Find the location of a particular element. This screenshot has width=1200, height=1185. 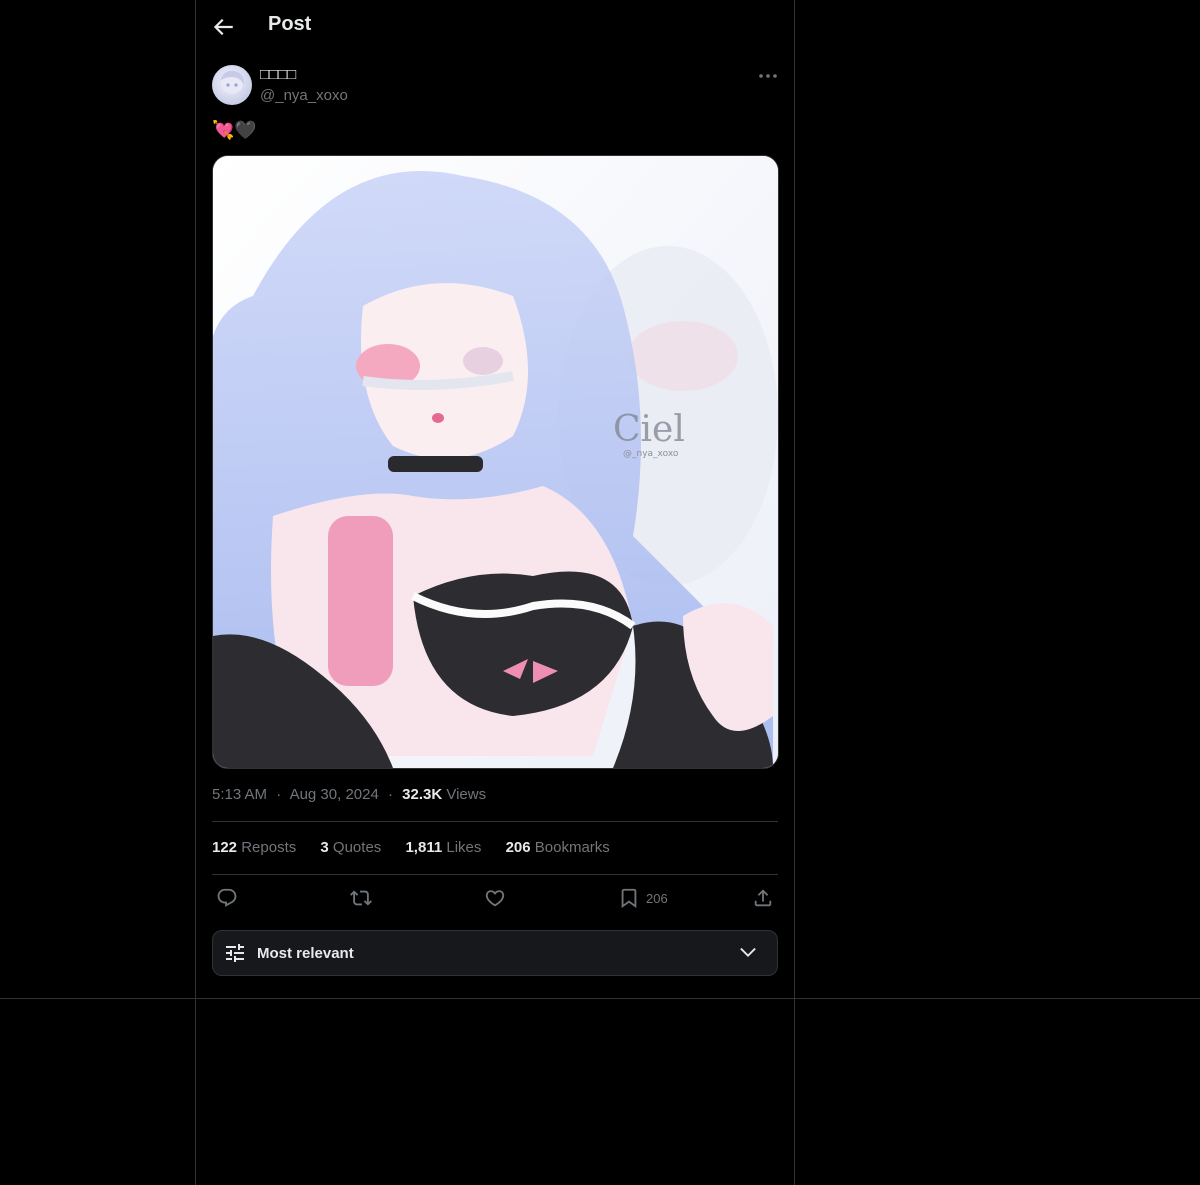

likes-count: 1,811 is located at coordinates (424, 847).